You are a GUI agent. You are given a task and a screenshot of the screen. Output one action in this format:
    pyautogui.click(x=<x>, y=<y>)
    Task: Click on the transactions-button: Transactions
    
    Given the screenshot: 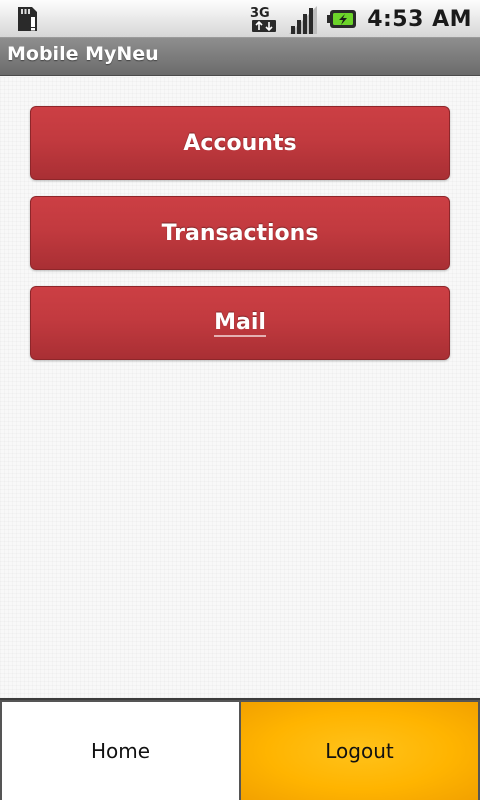 What is the action you would take?
    pyautogui.click(x=240, y=233)
    